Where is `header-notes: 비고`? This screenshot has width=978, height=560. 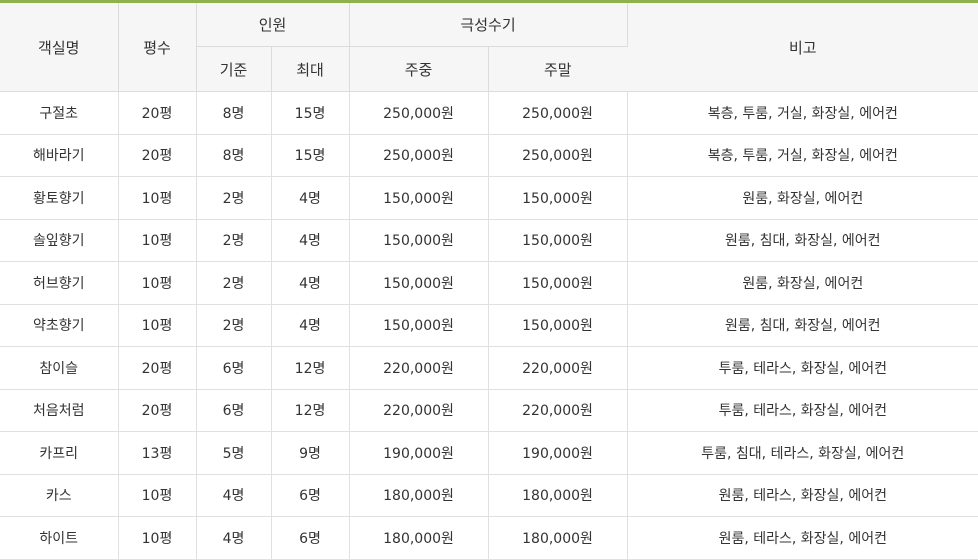
header-notes: 비고 is located at coordinates (802, 47).